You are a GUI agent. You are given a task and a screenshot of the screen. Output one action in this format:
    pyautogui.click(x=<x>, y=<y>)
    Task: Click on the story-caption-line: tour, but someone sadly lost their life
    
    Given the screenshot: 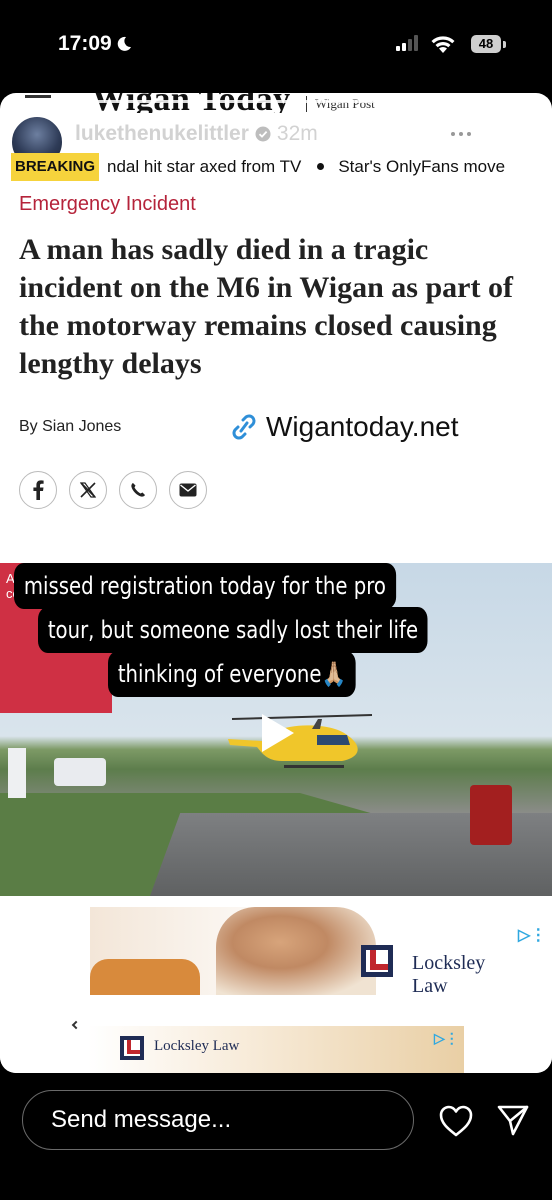 What is the action you would take?
    pyautogui.click(x=233, y=630)
    